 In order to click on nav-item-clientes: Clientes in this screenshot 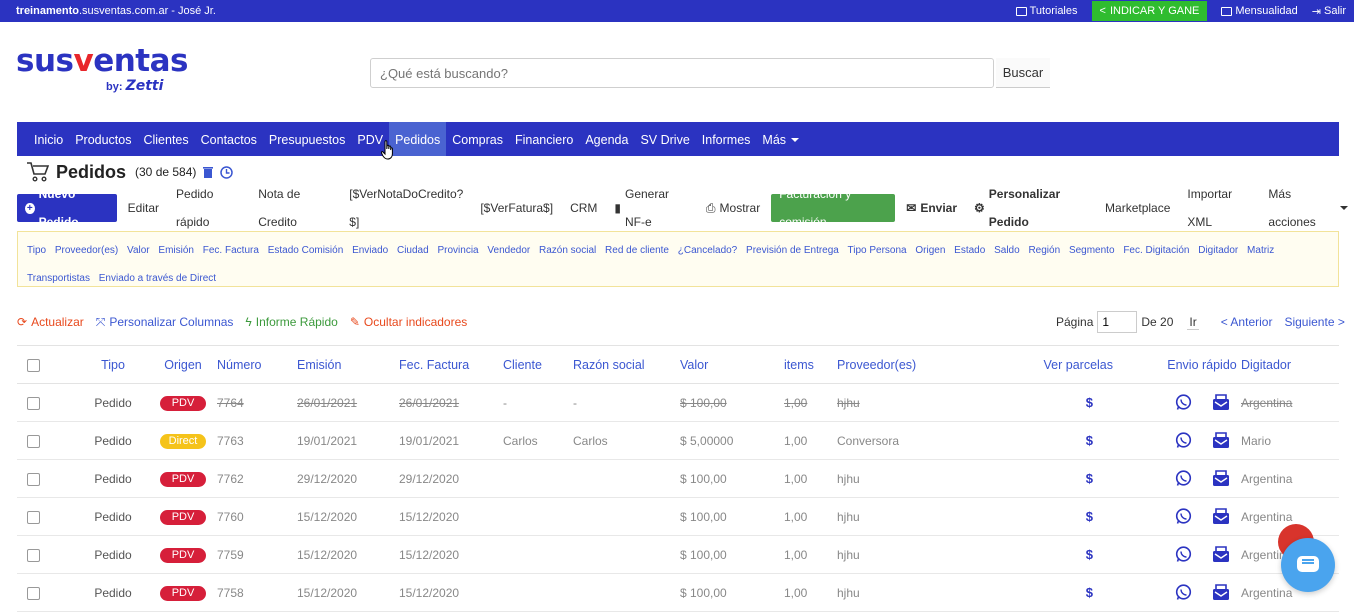, I will do `click(165, 139)`.